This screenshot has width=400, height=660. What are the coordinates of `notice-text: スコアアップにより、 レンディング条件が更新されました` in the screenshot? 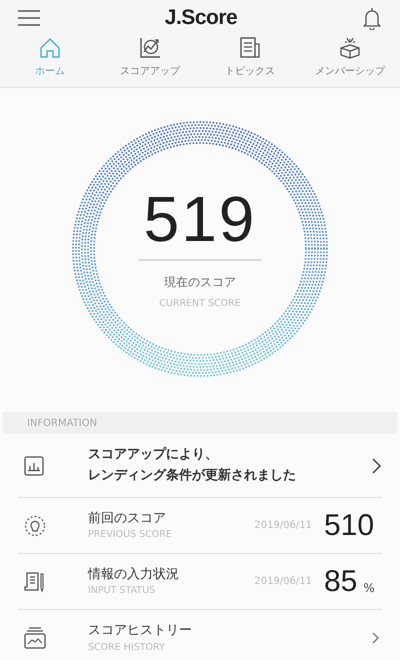 It's located at (192, 465).